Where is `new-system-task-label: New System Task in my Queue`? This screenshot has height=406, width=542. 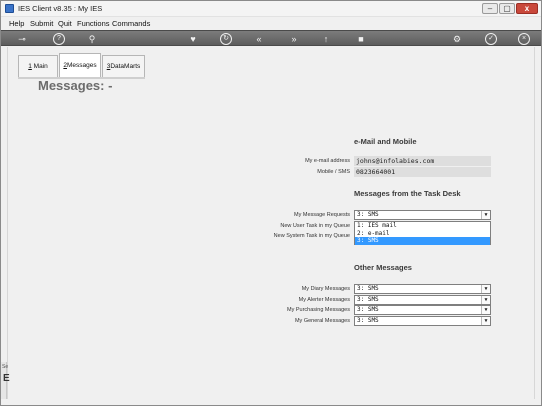 new-system-task-label: New System Task in my Queue is located at coordinates (311, 236).